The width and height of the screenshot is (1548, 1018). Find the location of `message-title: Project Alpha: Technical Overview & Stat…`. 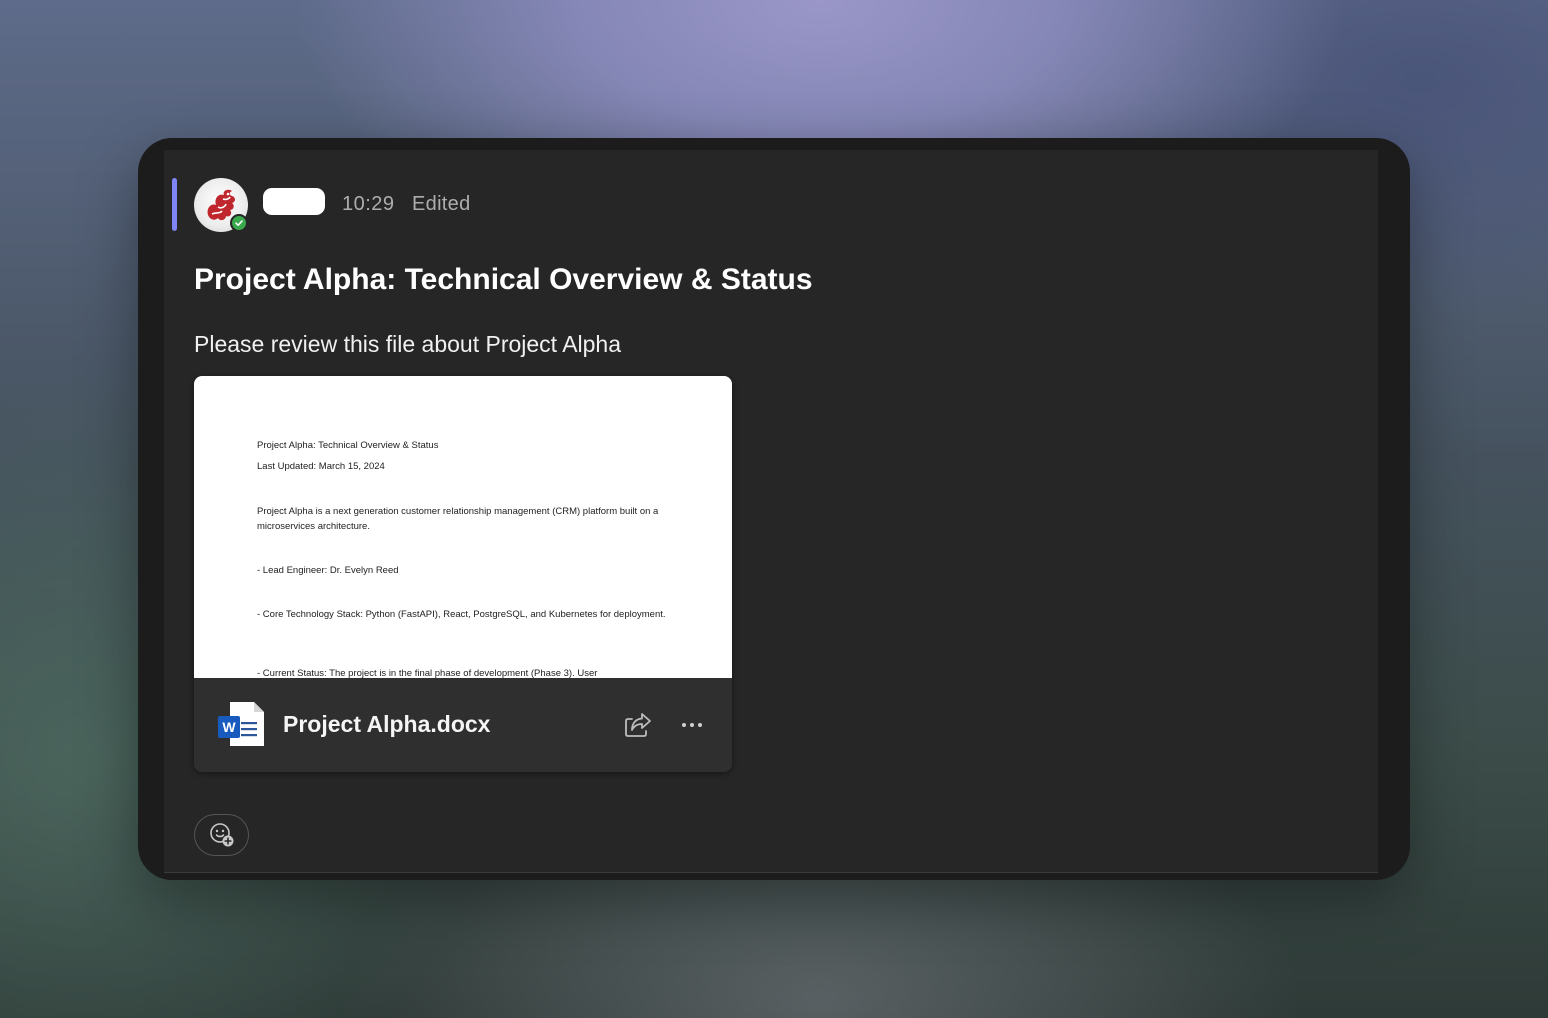

message-title: Project Alpha: Technical Overview & Stat… is located at coordinates (503, 279).